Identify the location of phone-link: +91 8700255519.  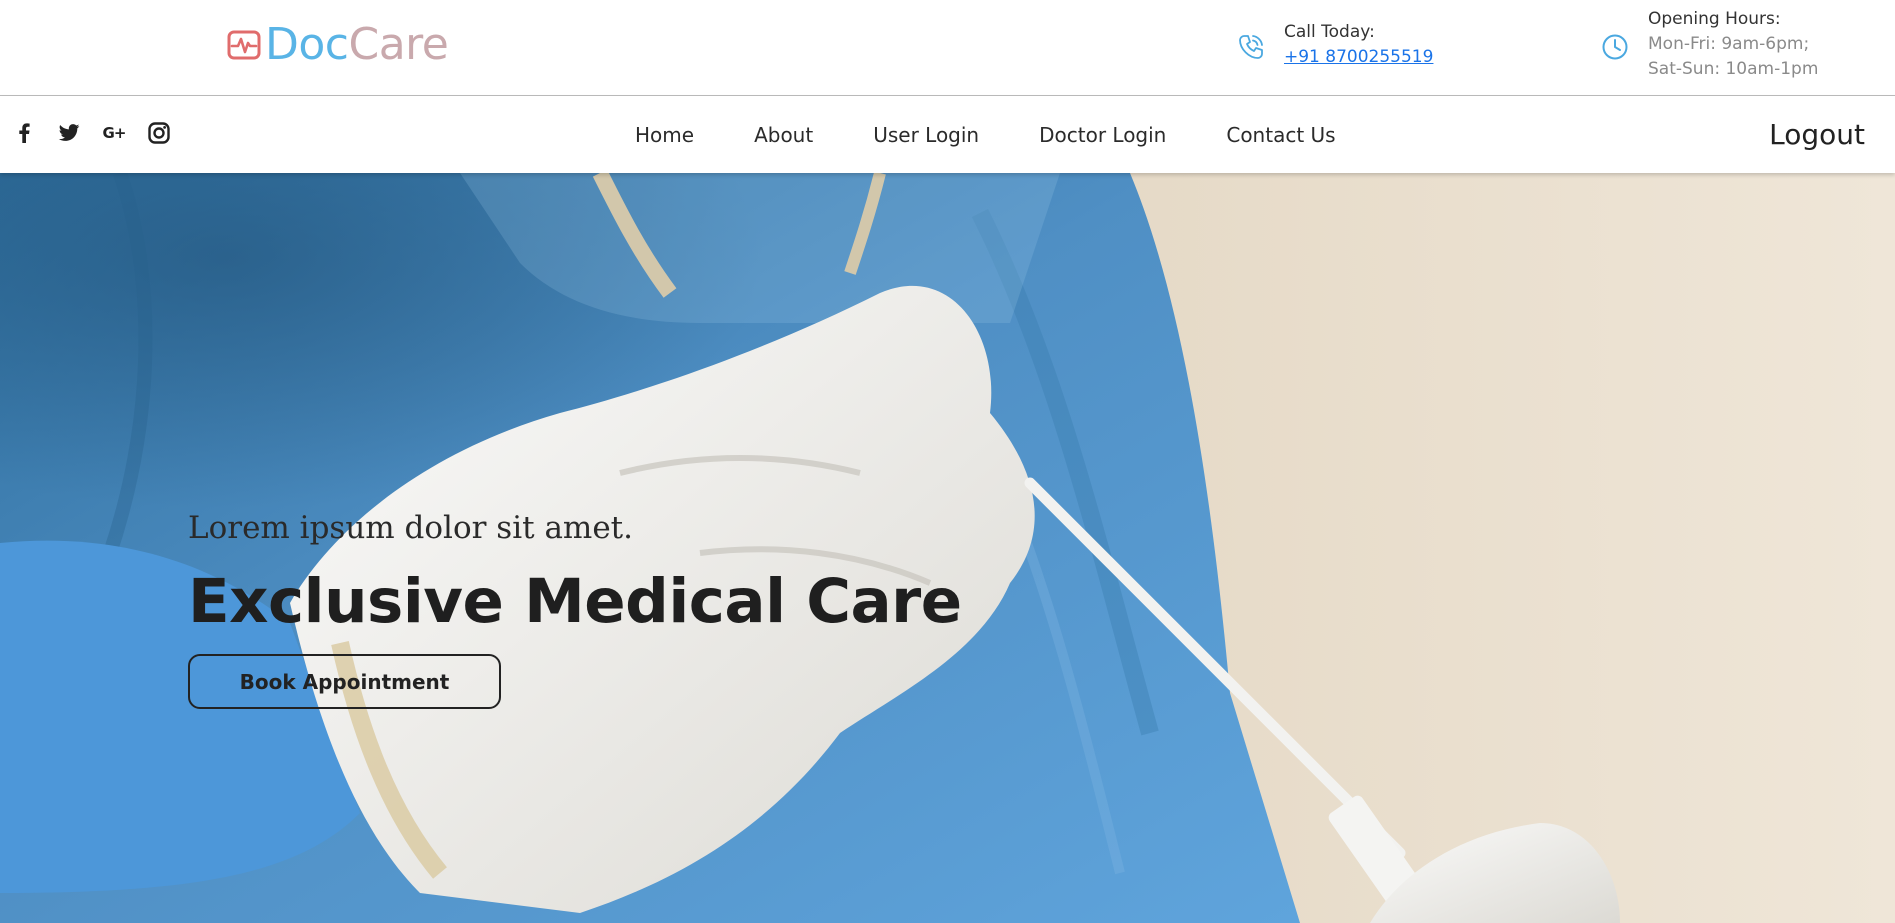
(1358, 57).